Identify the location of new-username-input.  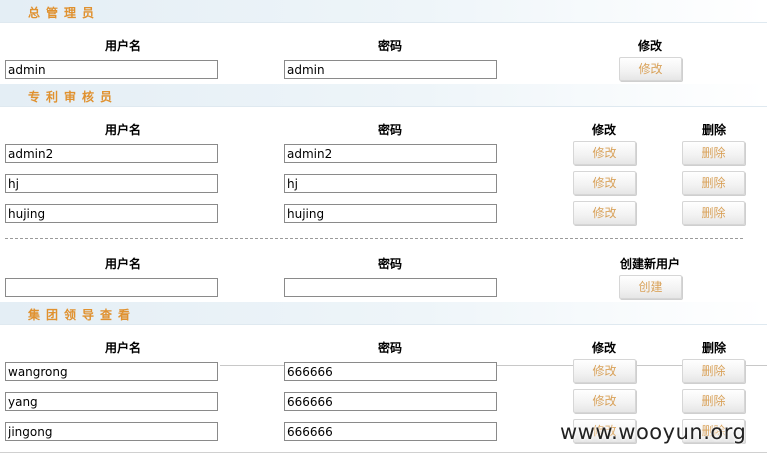
(111, 287).